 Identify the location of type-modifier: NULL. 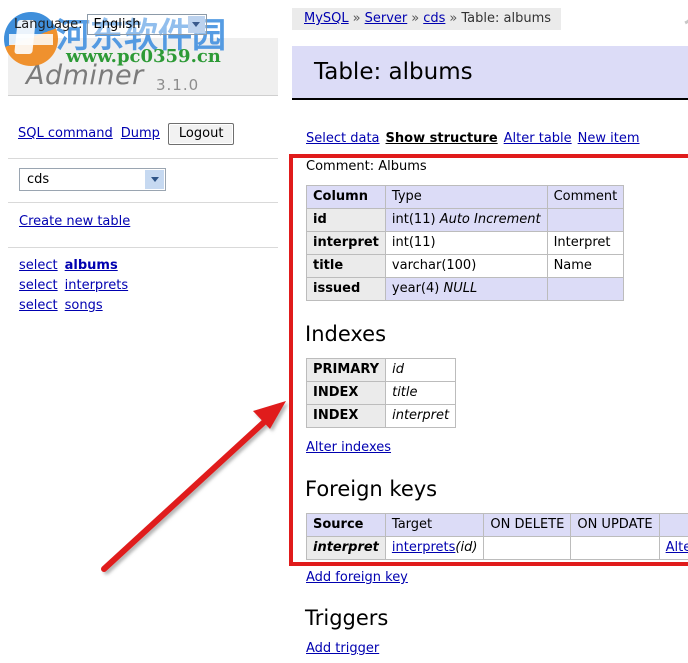
(460, 288).